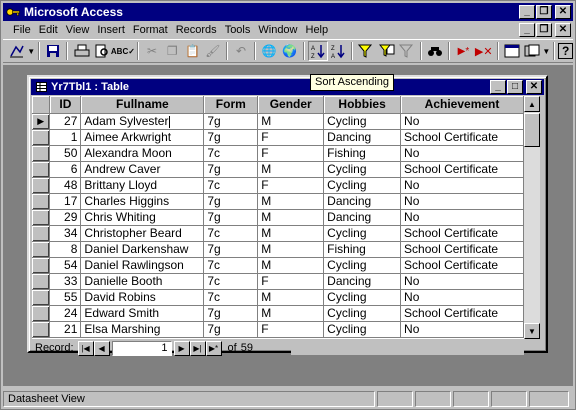 Image resolution: width=576 pixels, height=410 pixels. What do you see at coordinates (484, 51) in the screenshot?
I see `delete-record-icon: ▶✕` at bounding box center [484, 51].